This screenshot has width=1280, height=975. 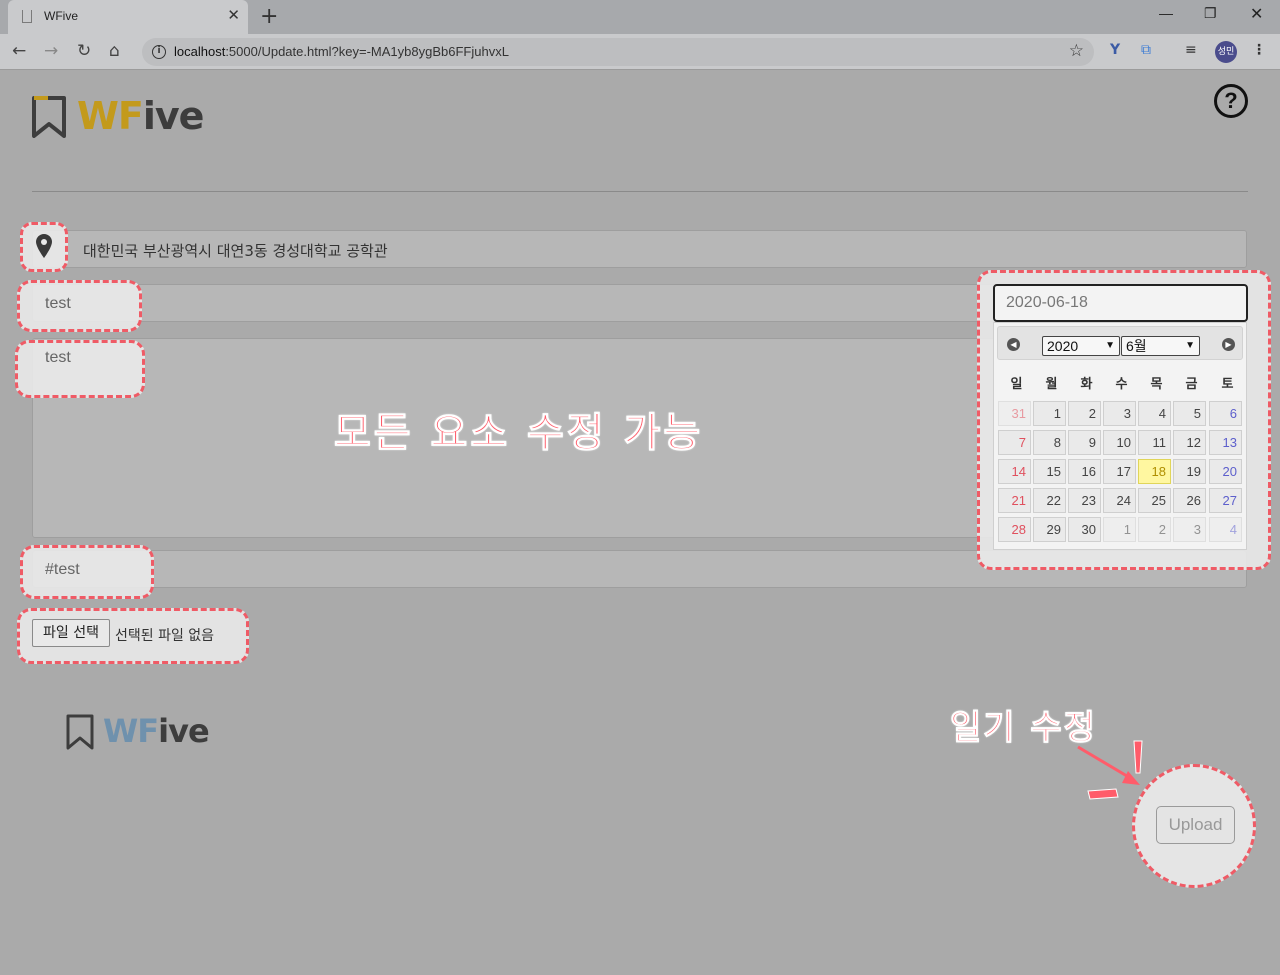 What do you see at coordinates (518, 433) in the screenshot?
I see `annotation-edit-all: 모든 요소 수정 가능` at bounding box center [518, 433].